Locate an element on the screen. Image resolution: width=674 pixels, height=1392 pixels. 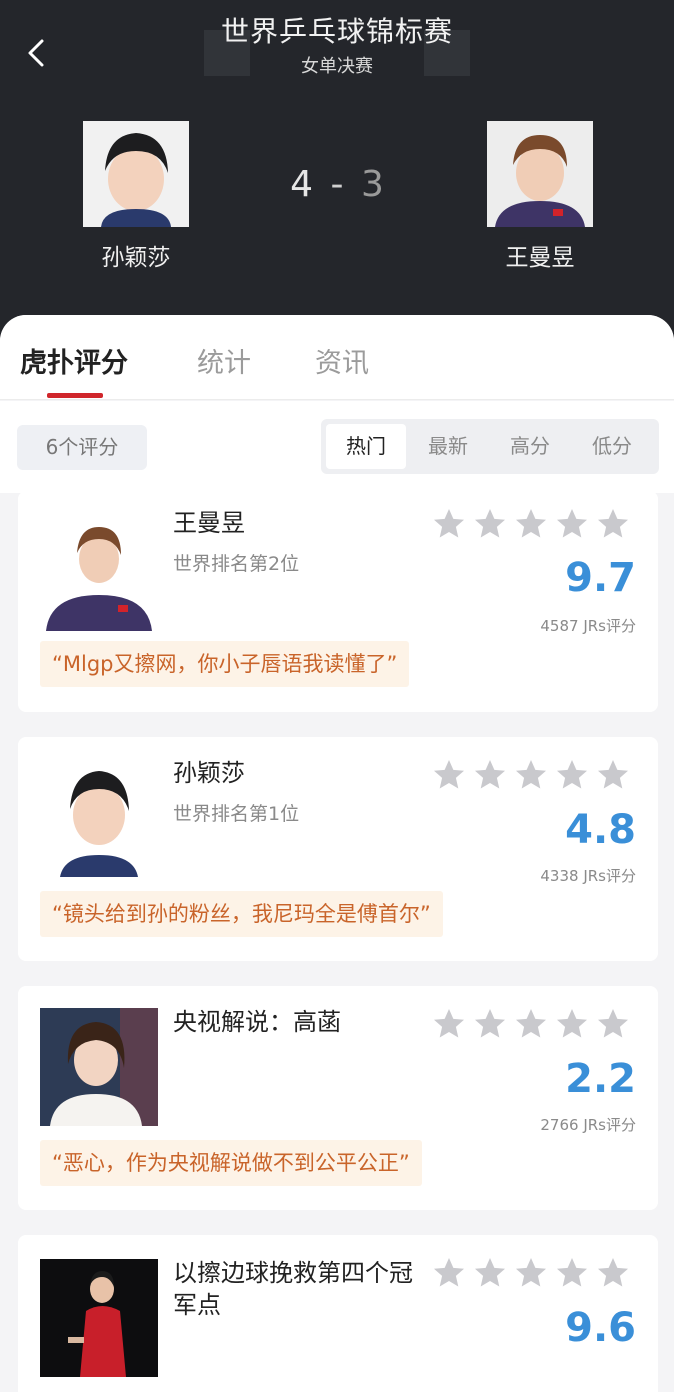
rating-score: 9.7 is located at coordinates (600, 578).